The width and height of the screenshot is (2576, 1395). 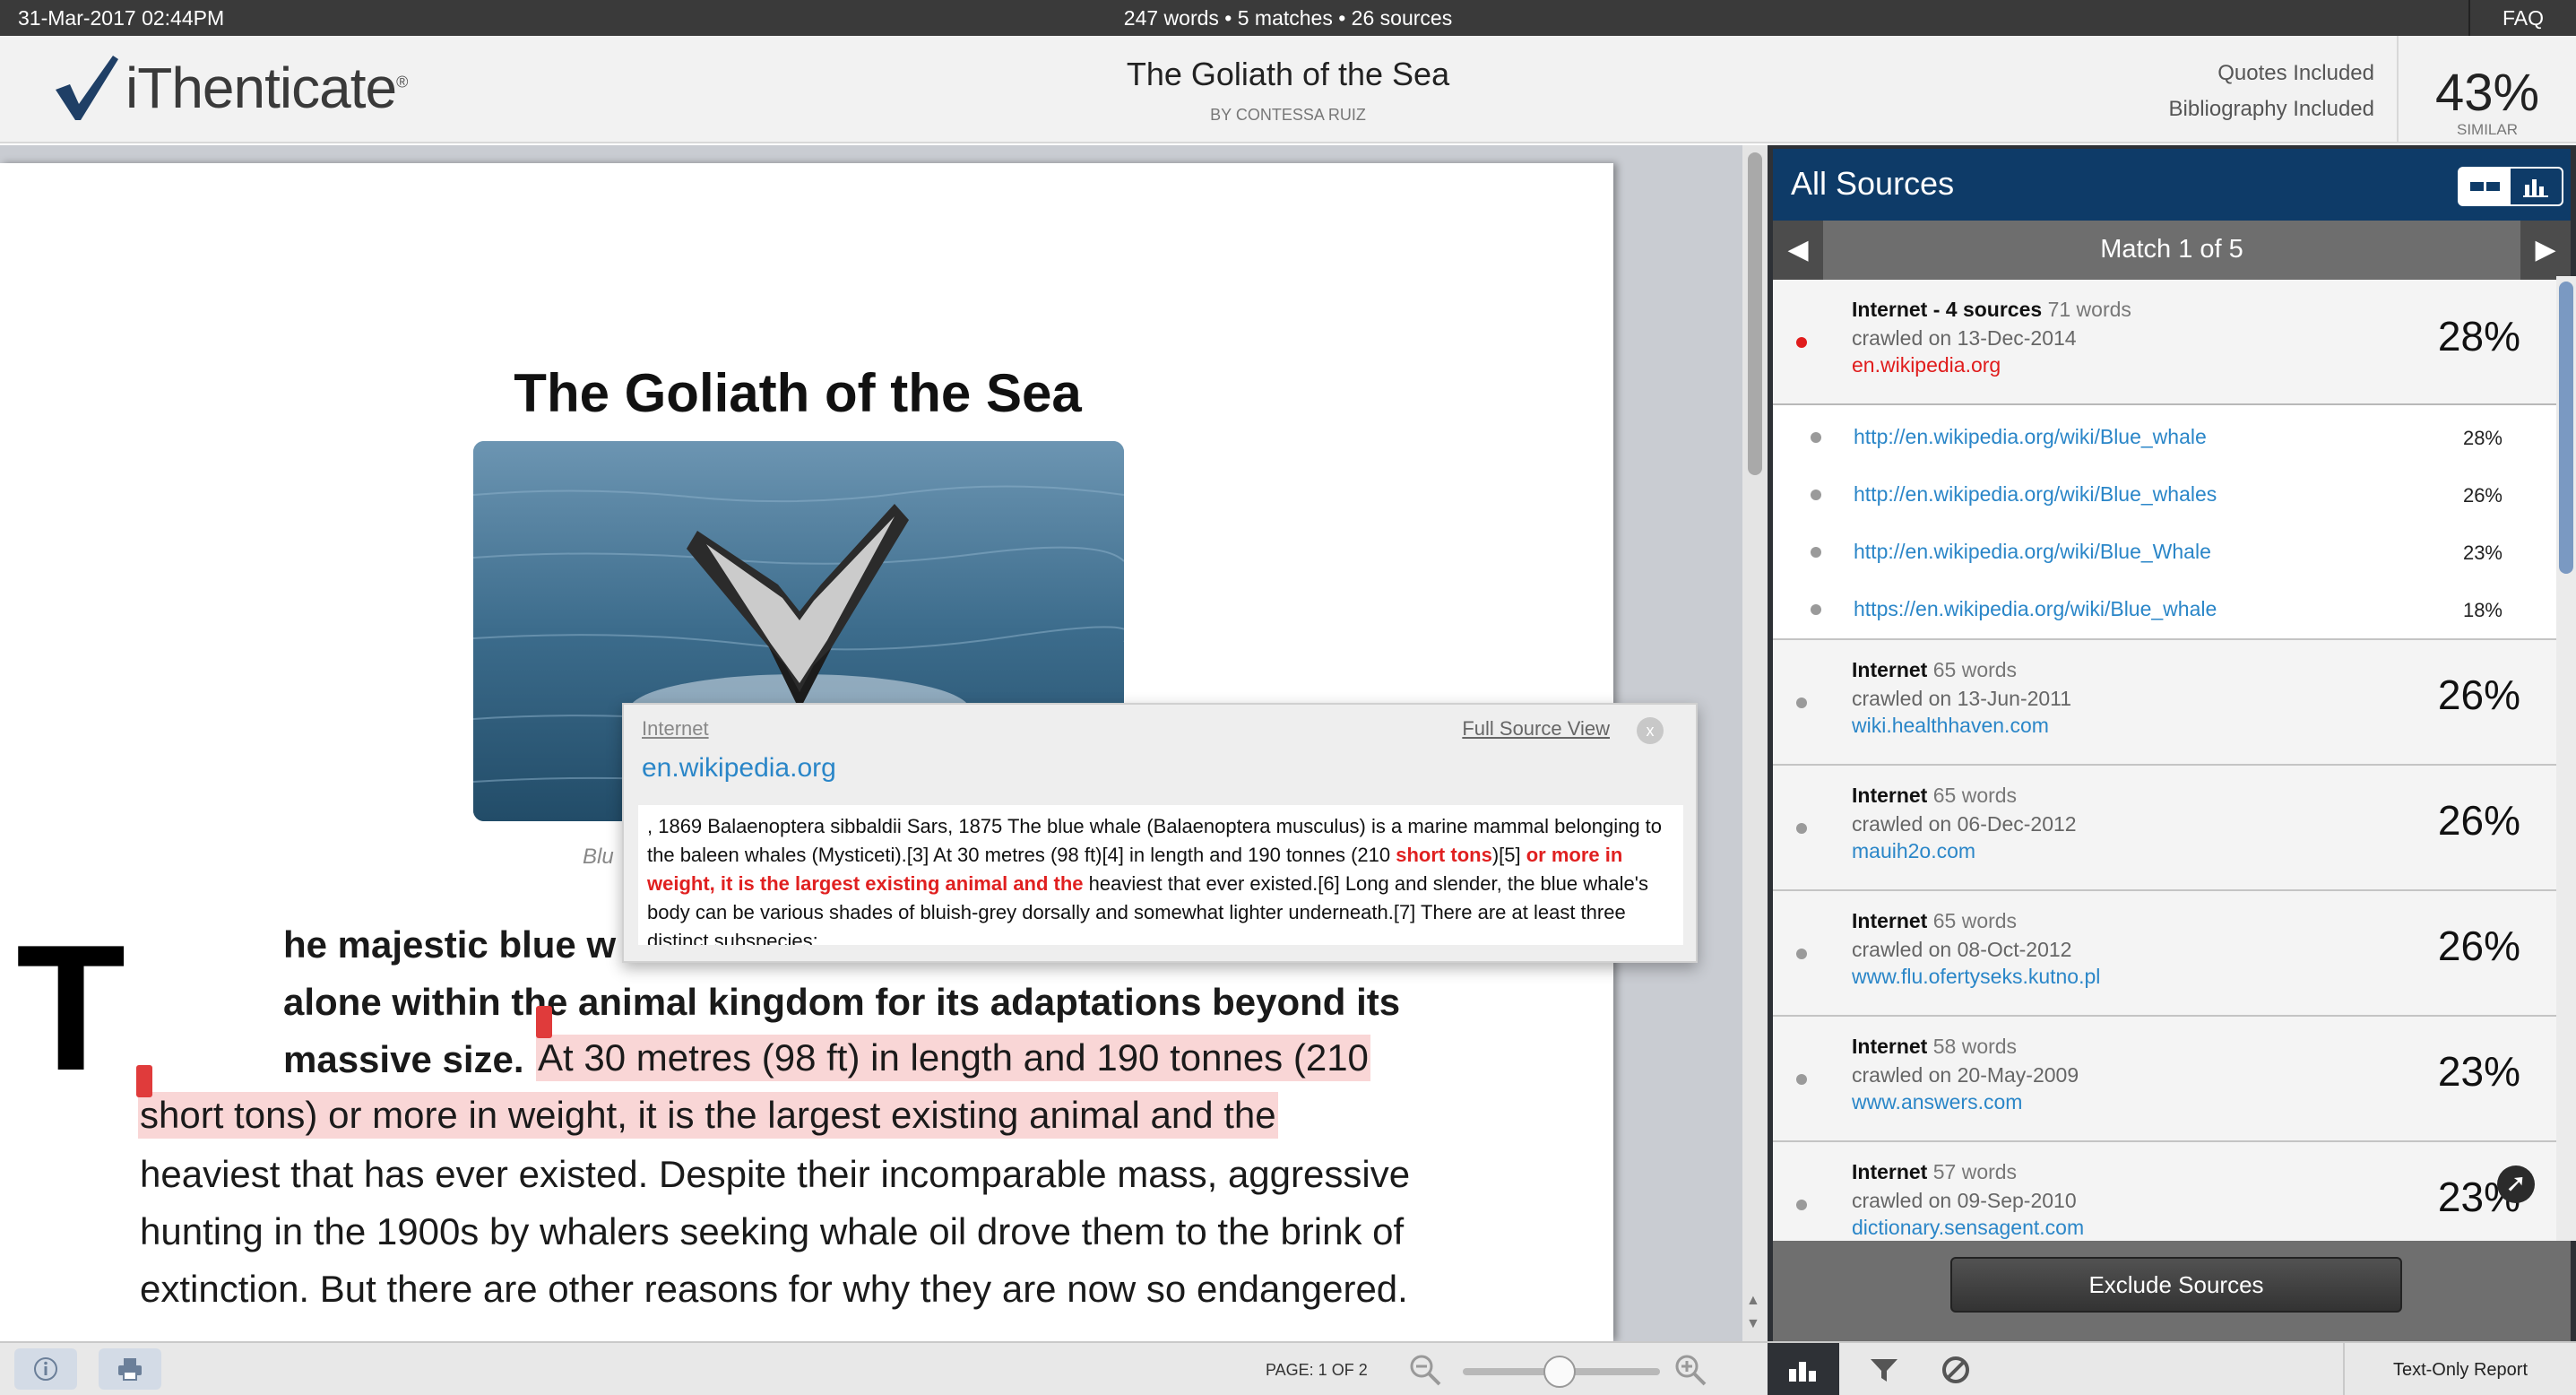 What do you see at coordinates (1962, 698) in the screenshot?
I see `source-crawl-date: crawled on 13-Jun-2011` at bounding box center [1962, 698].